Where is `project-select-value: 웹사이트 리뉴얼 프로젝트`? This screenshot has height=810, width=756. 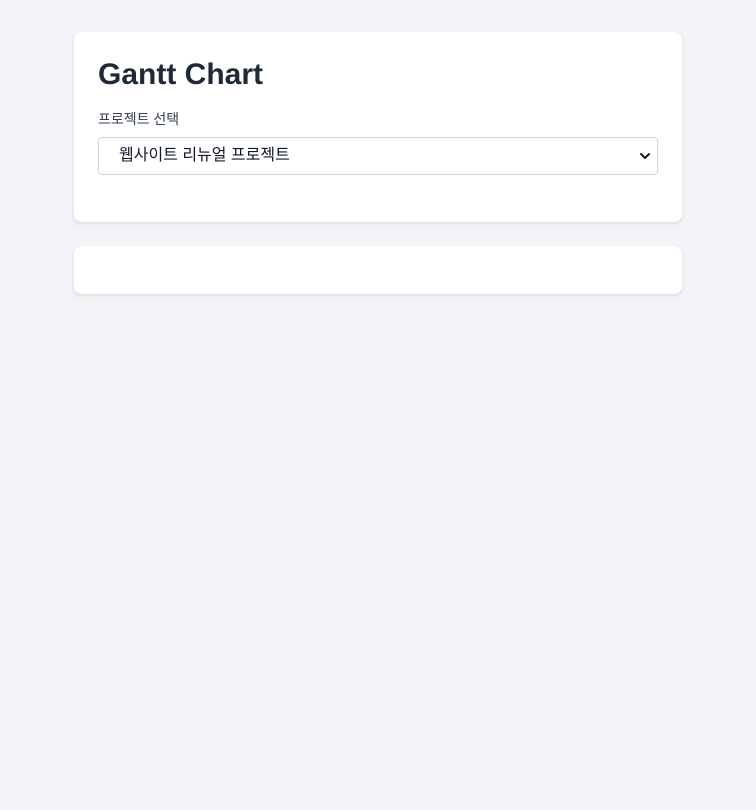
project-select-value: 웹사이트 리뉴얼 프로젝트 is located at coordinates (204, 155).